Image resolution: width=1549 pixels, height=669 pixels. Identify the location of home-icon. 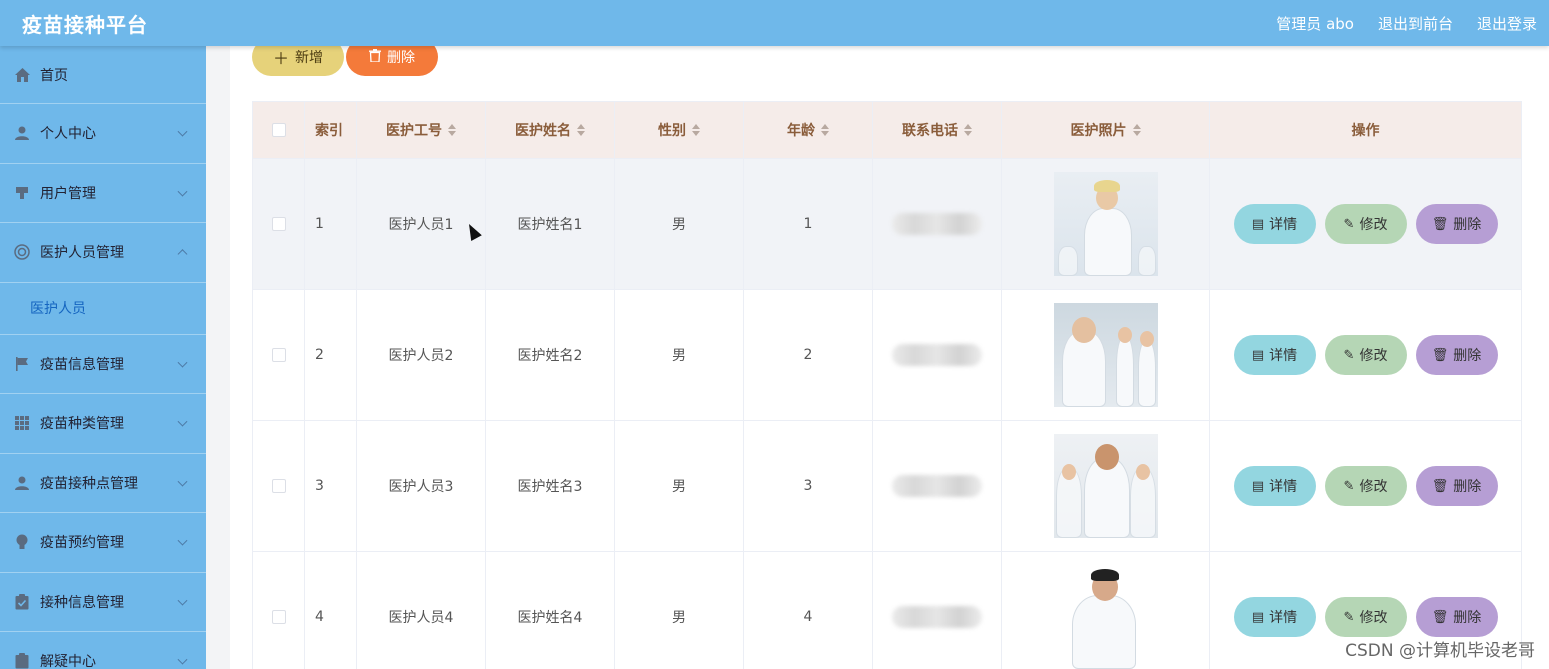
(22, 75).